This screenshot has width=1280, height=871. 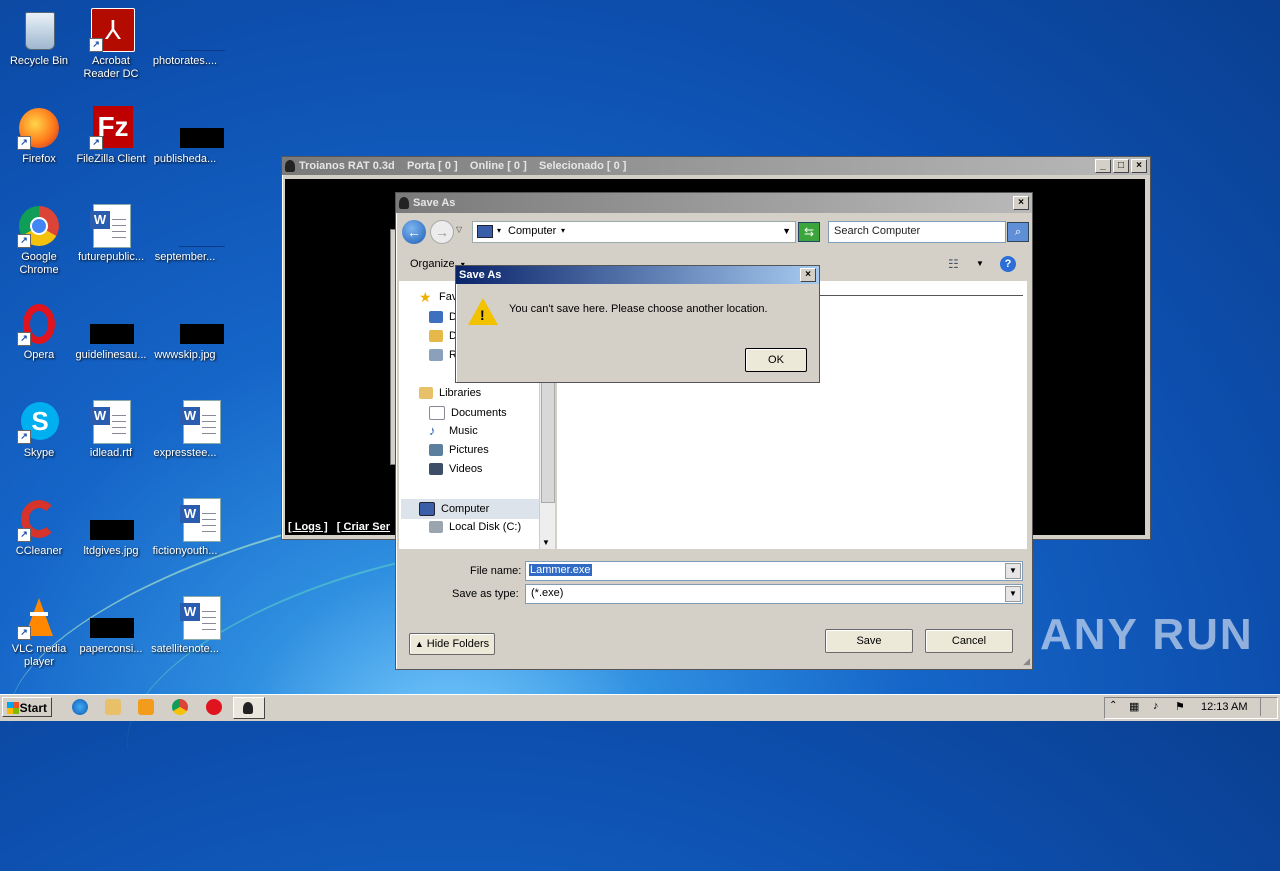 What do you see at coordinates (634, 232) in the screenshot?
I see `address-bar: ▾ Computer ▾ ▼` at bounding box center [634, 232].